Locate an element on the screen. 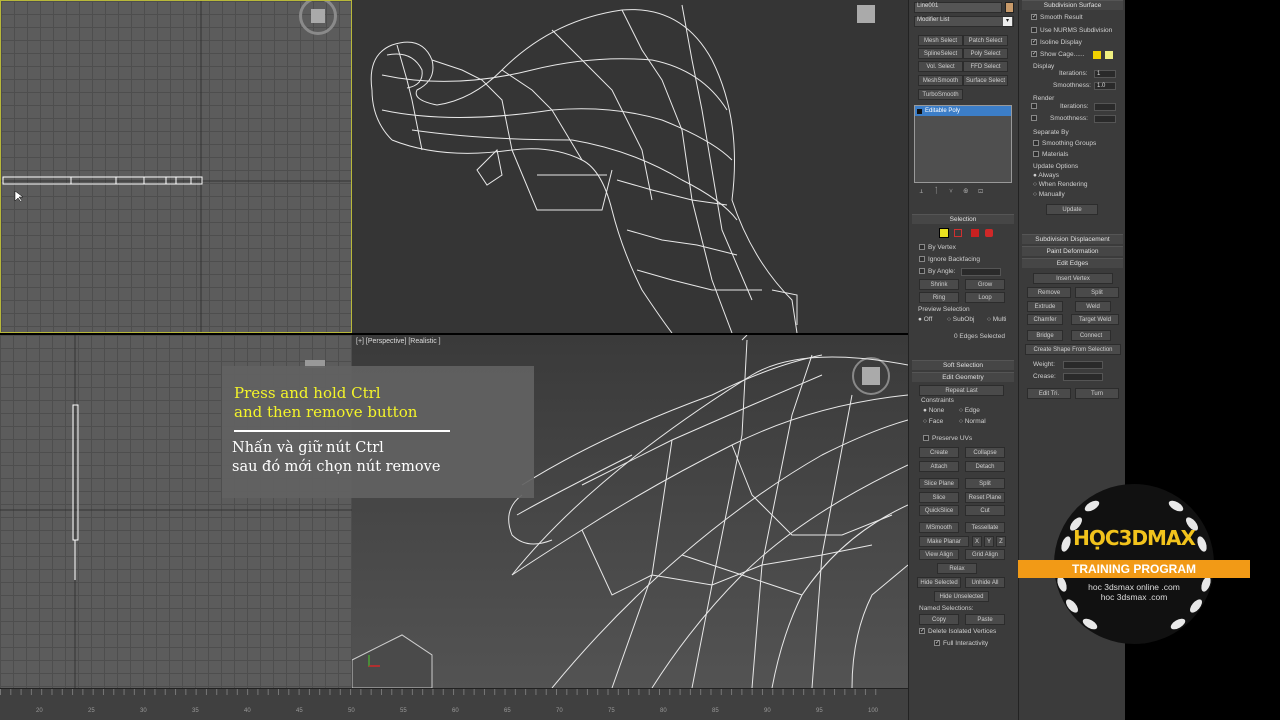  slice-plane-button: Slice Plane is located at coordinates (939, 483).